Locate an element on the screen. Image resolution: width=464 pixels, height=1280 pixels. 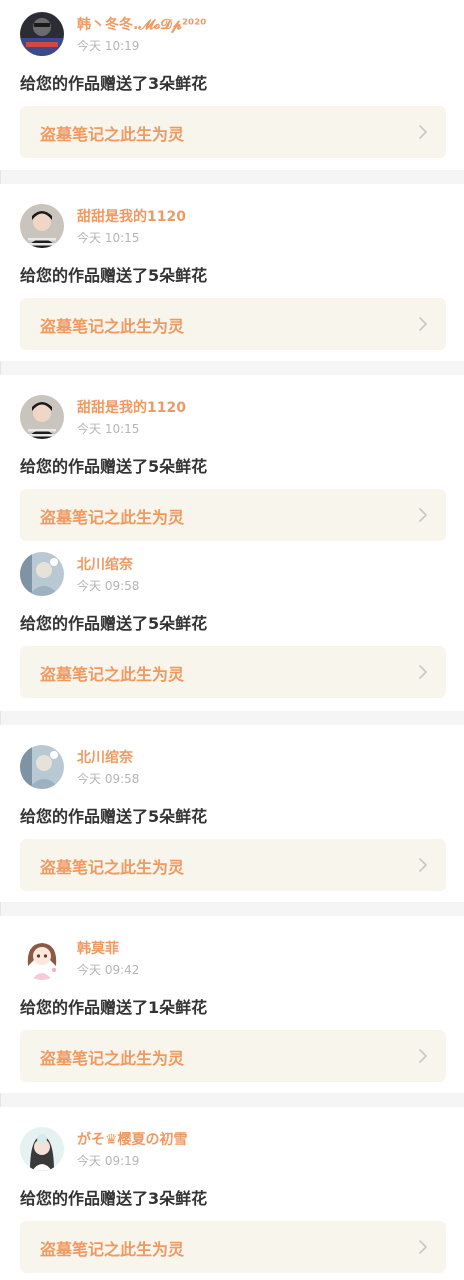
notification-item: がそ♛樱夏の初雪今天 09:19 给您的作品赠送了3朵鲜花 盗墓笔记之此生为灵 is located at coordinates (232, 1194).